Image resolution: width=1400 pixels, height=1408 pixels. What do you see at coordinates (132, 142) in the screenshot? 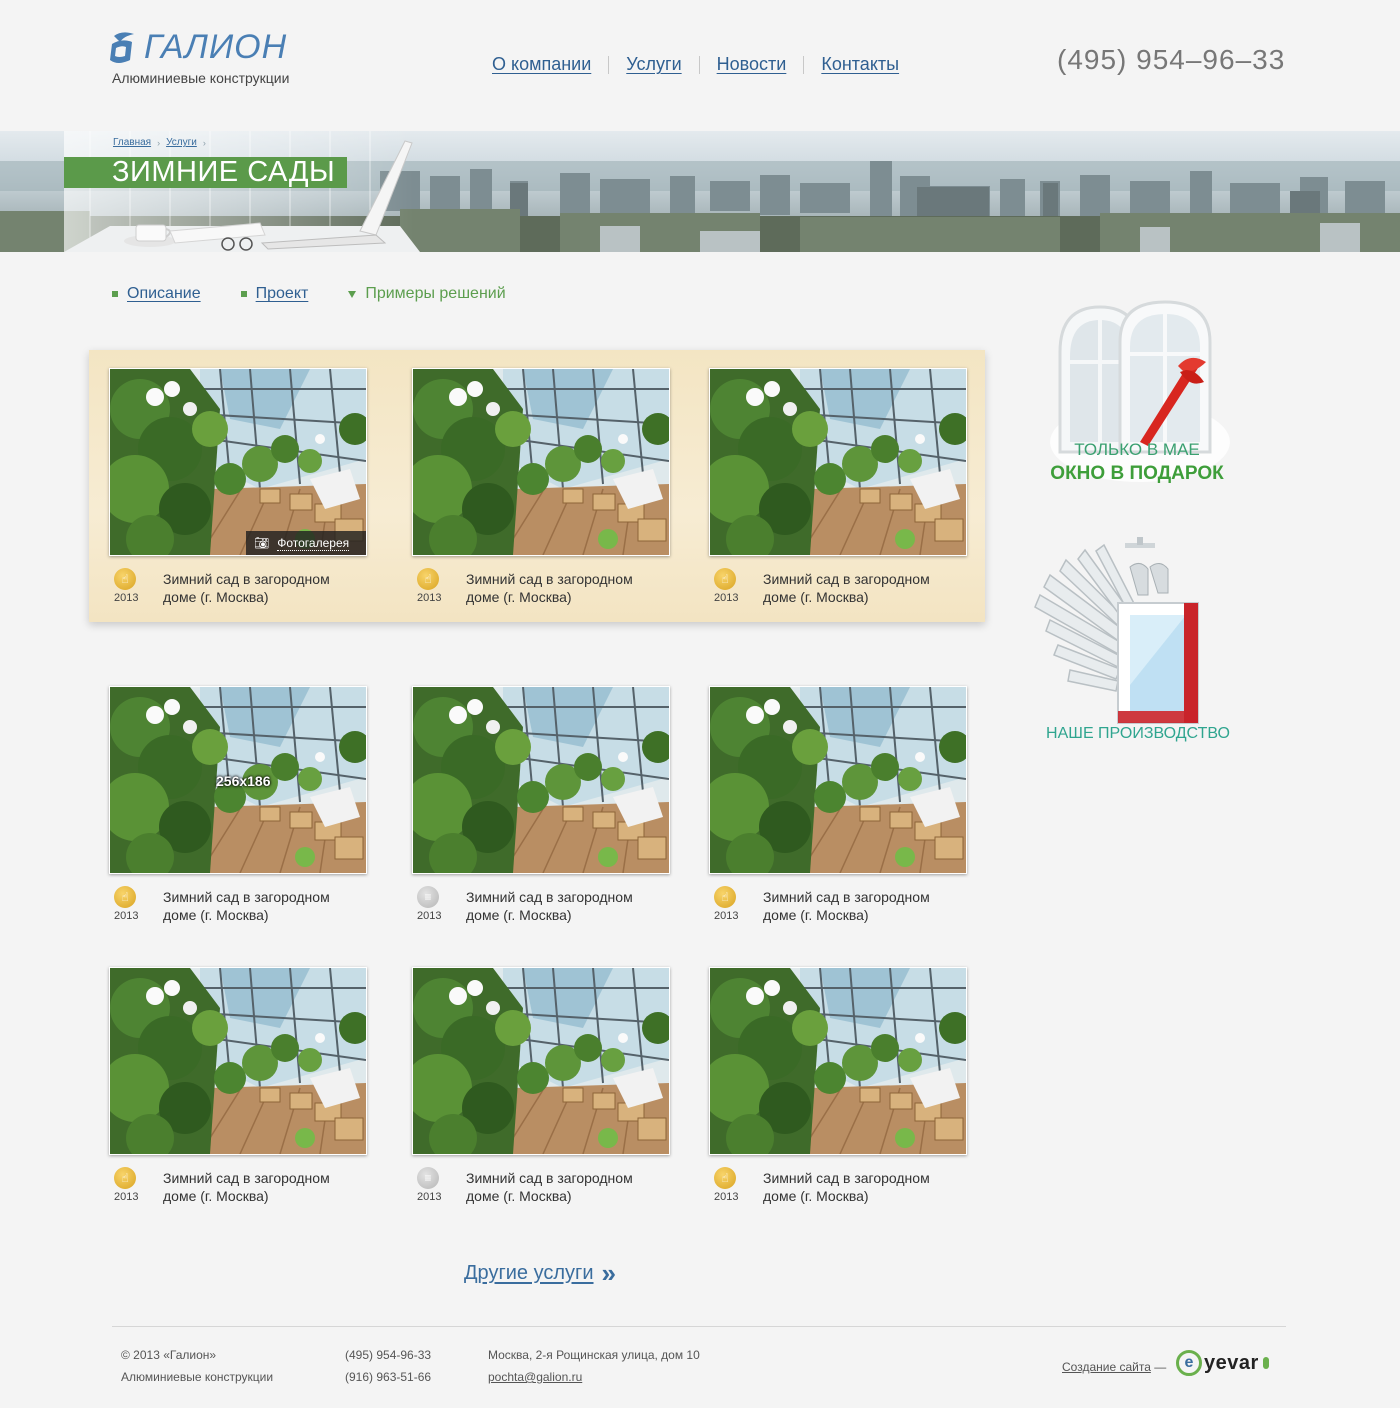
I see `breadcrumb-home: Главная` at bounding box center [132, 142].